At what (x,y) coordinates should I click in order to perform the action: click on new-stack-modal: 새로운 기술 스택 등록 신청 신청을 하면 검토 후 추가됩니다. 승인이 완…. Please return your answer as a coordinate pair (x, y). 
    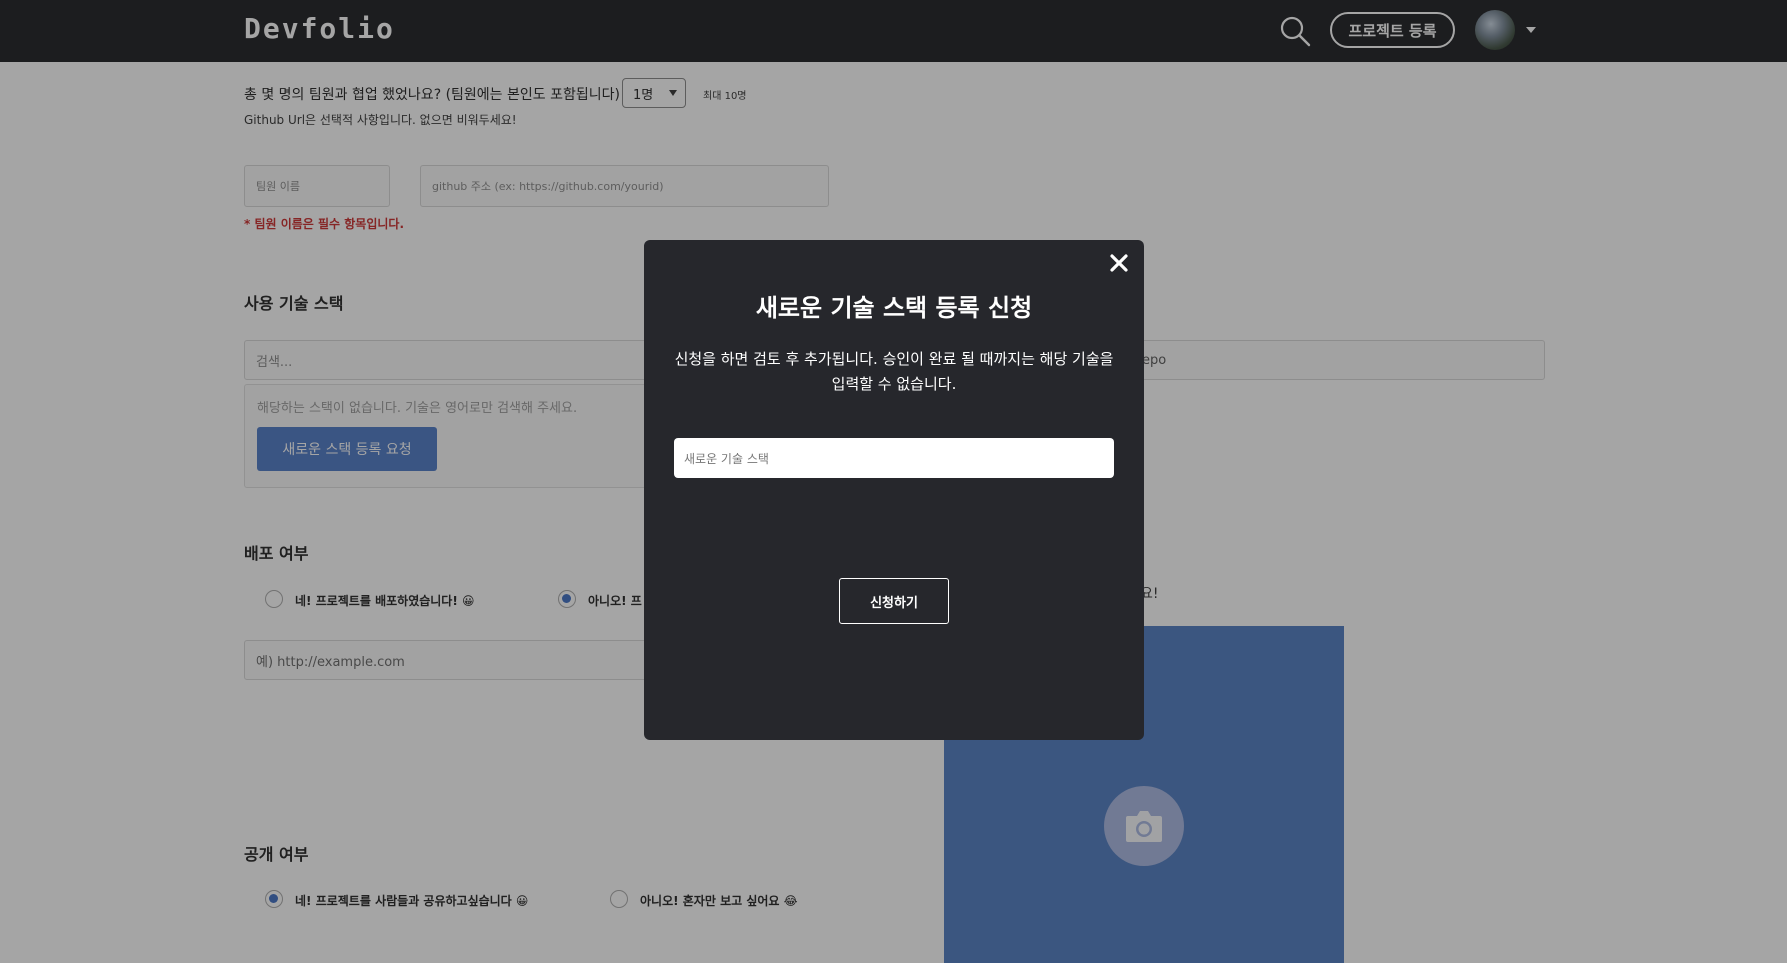
    Looking at the image, I should click on (894, 490).